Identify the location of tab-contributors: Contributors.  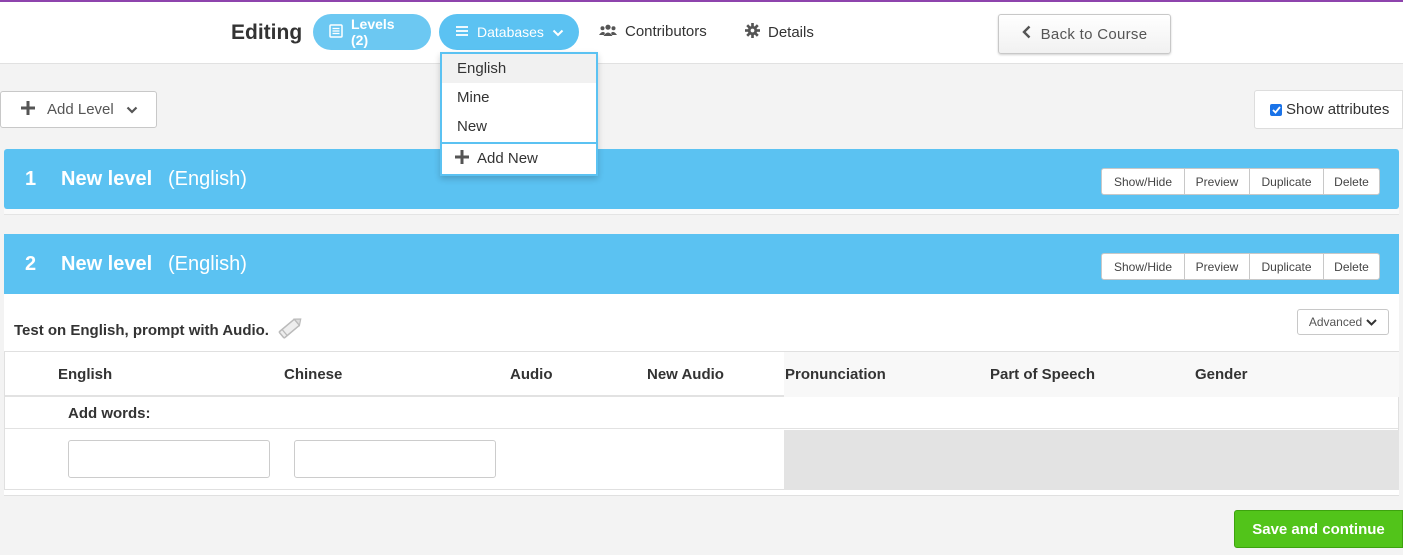
(653, 31).